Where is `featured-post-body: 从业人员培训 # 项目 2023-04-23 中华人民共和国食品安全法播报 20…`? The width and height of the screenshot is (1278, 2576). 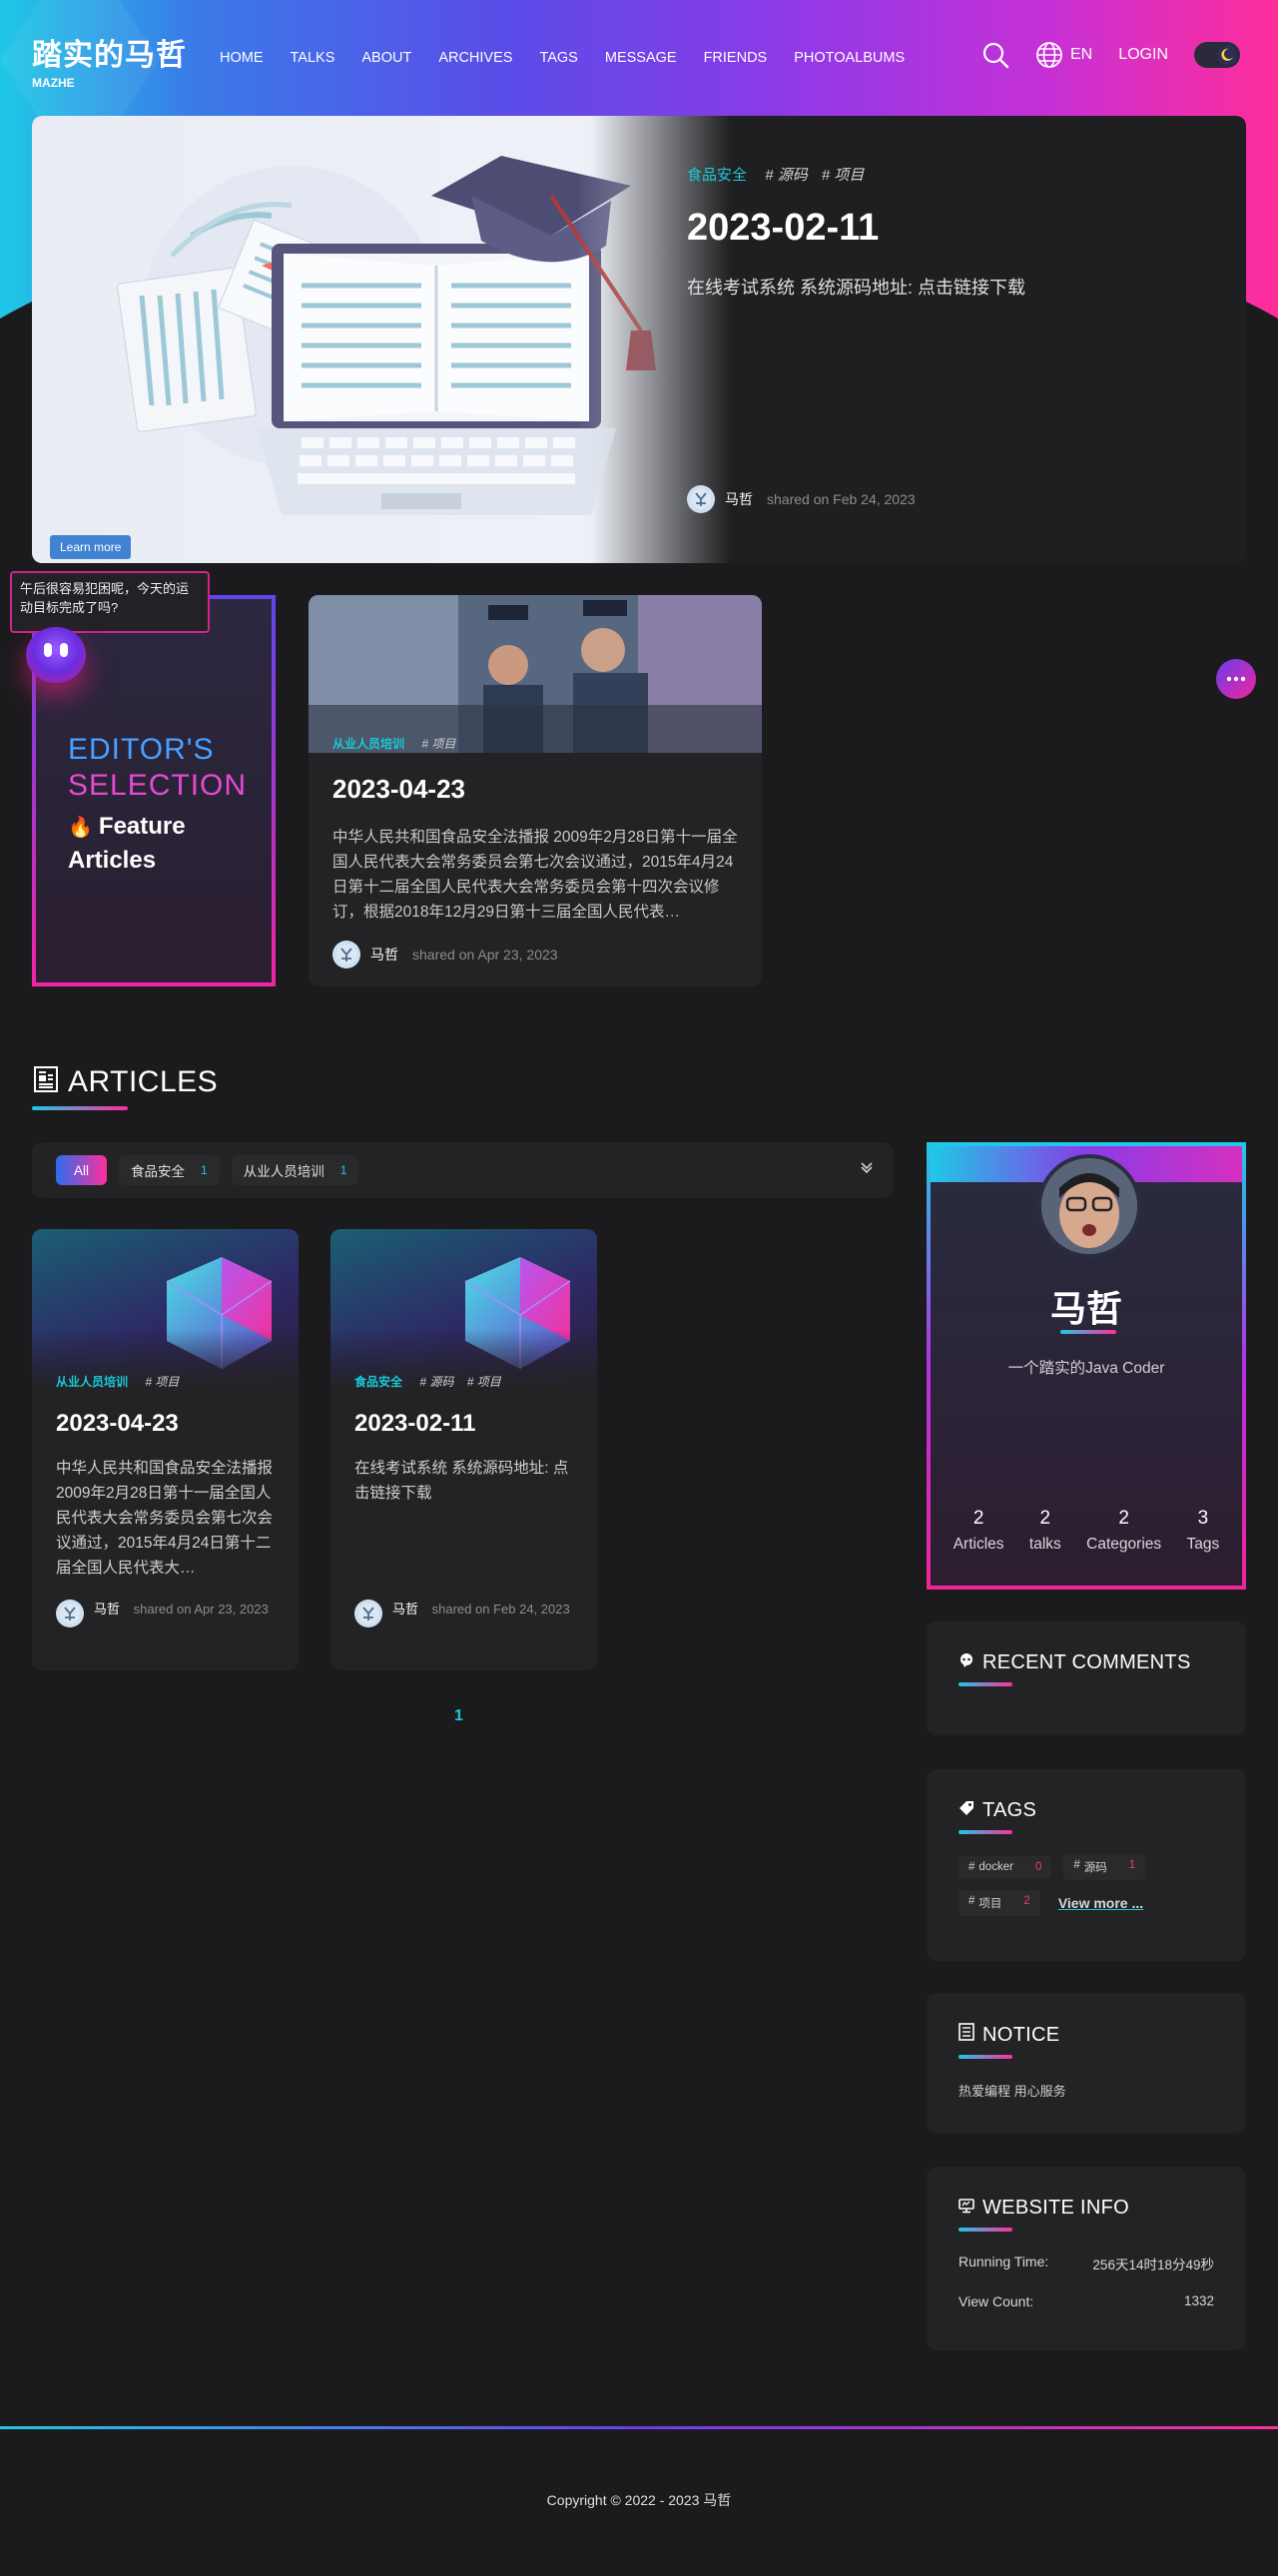 featured-post-body: 从业人员培训 # 项目 2023-04-23 中华人民共和国食品安全法播报 20… is located at coordinates (535, 851).